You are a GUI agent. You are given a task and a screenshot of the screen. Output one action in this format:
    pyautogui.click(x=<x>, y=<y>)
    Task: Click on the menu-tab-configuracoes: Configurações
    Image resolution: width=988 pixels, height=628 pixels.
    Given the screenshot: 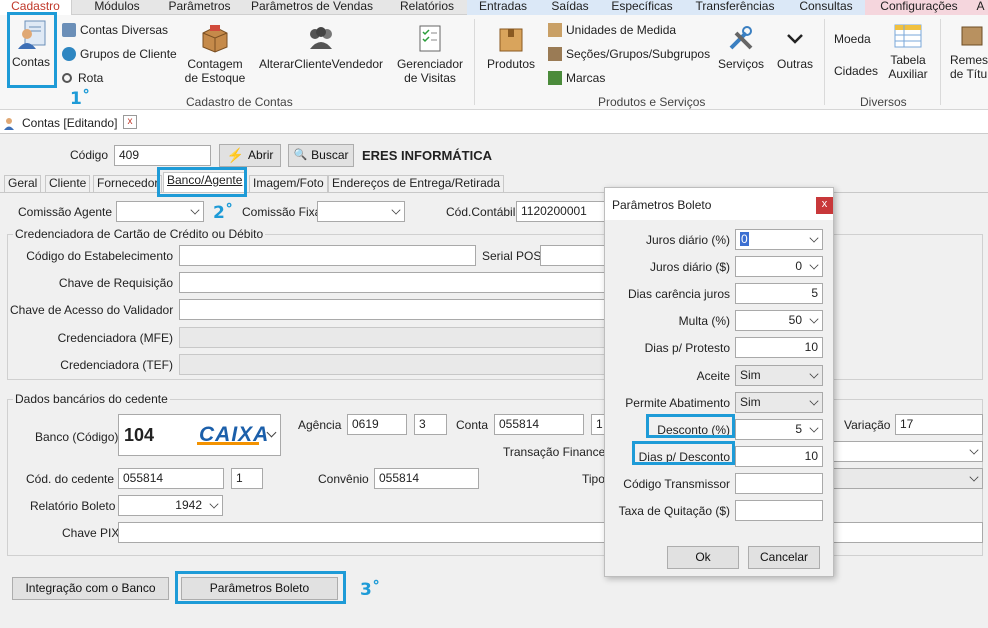 What is the action you would take?
    pyautogui.click(x=919, y=7)
    